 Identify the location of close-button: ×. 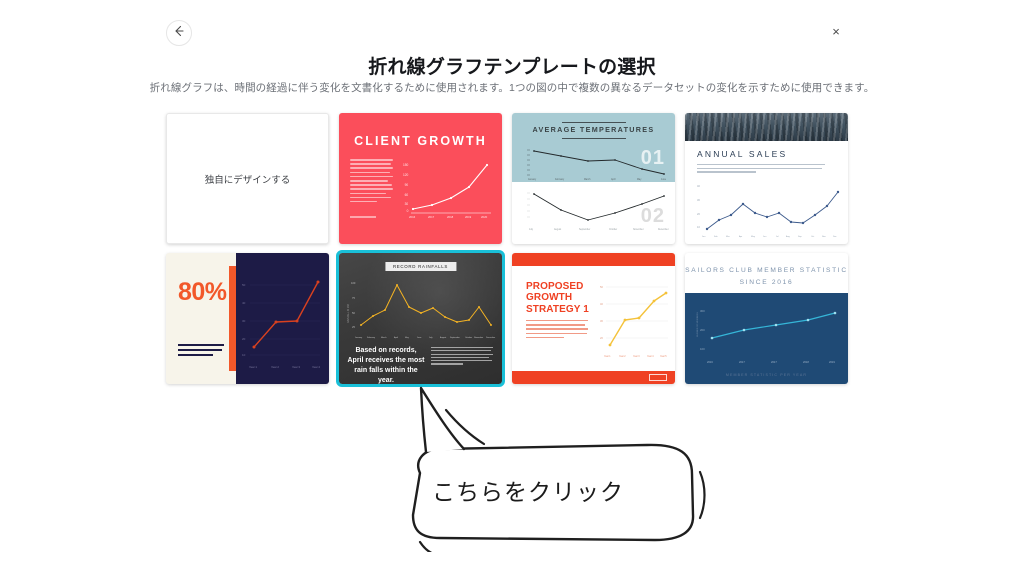
(836, 31).